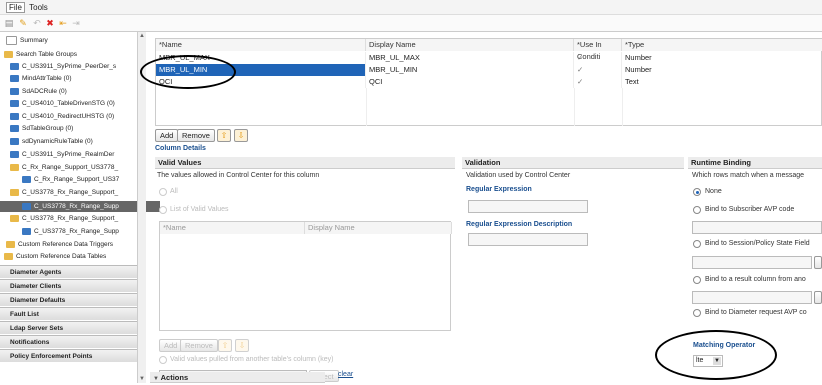  Describe the element at coordinates (470, 58) in the screenshot. I see `cell-display-name: MBR_UL_MAX` at that location.